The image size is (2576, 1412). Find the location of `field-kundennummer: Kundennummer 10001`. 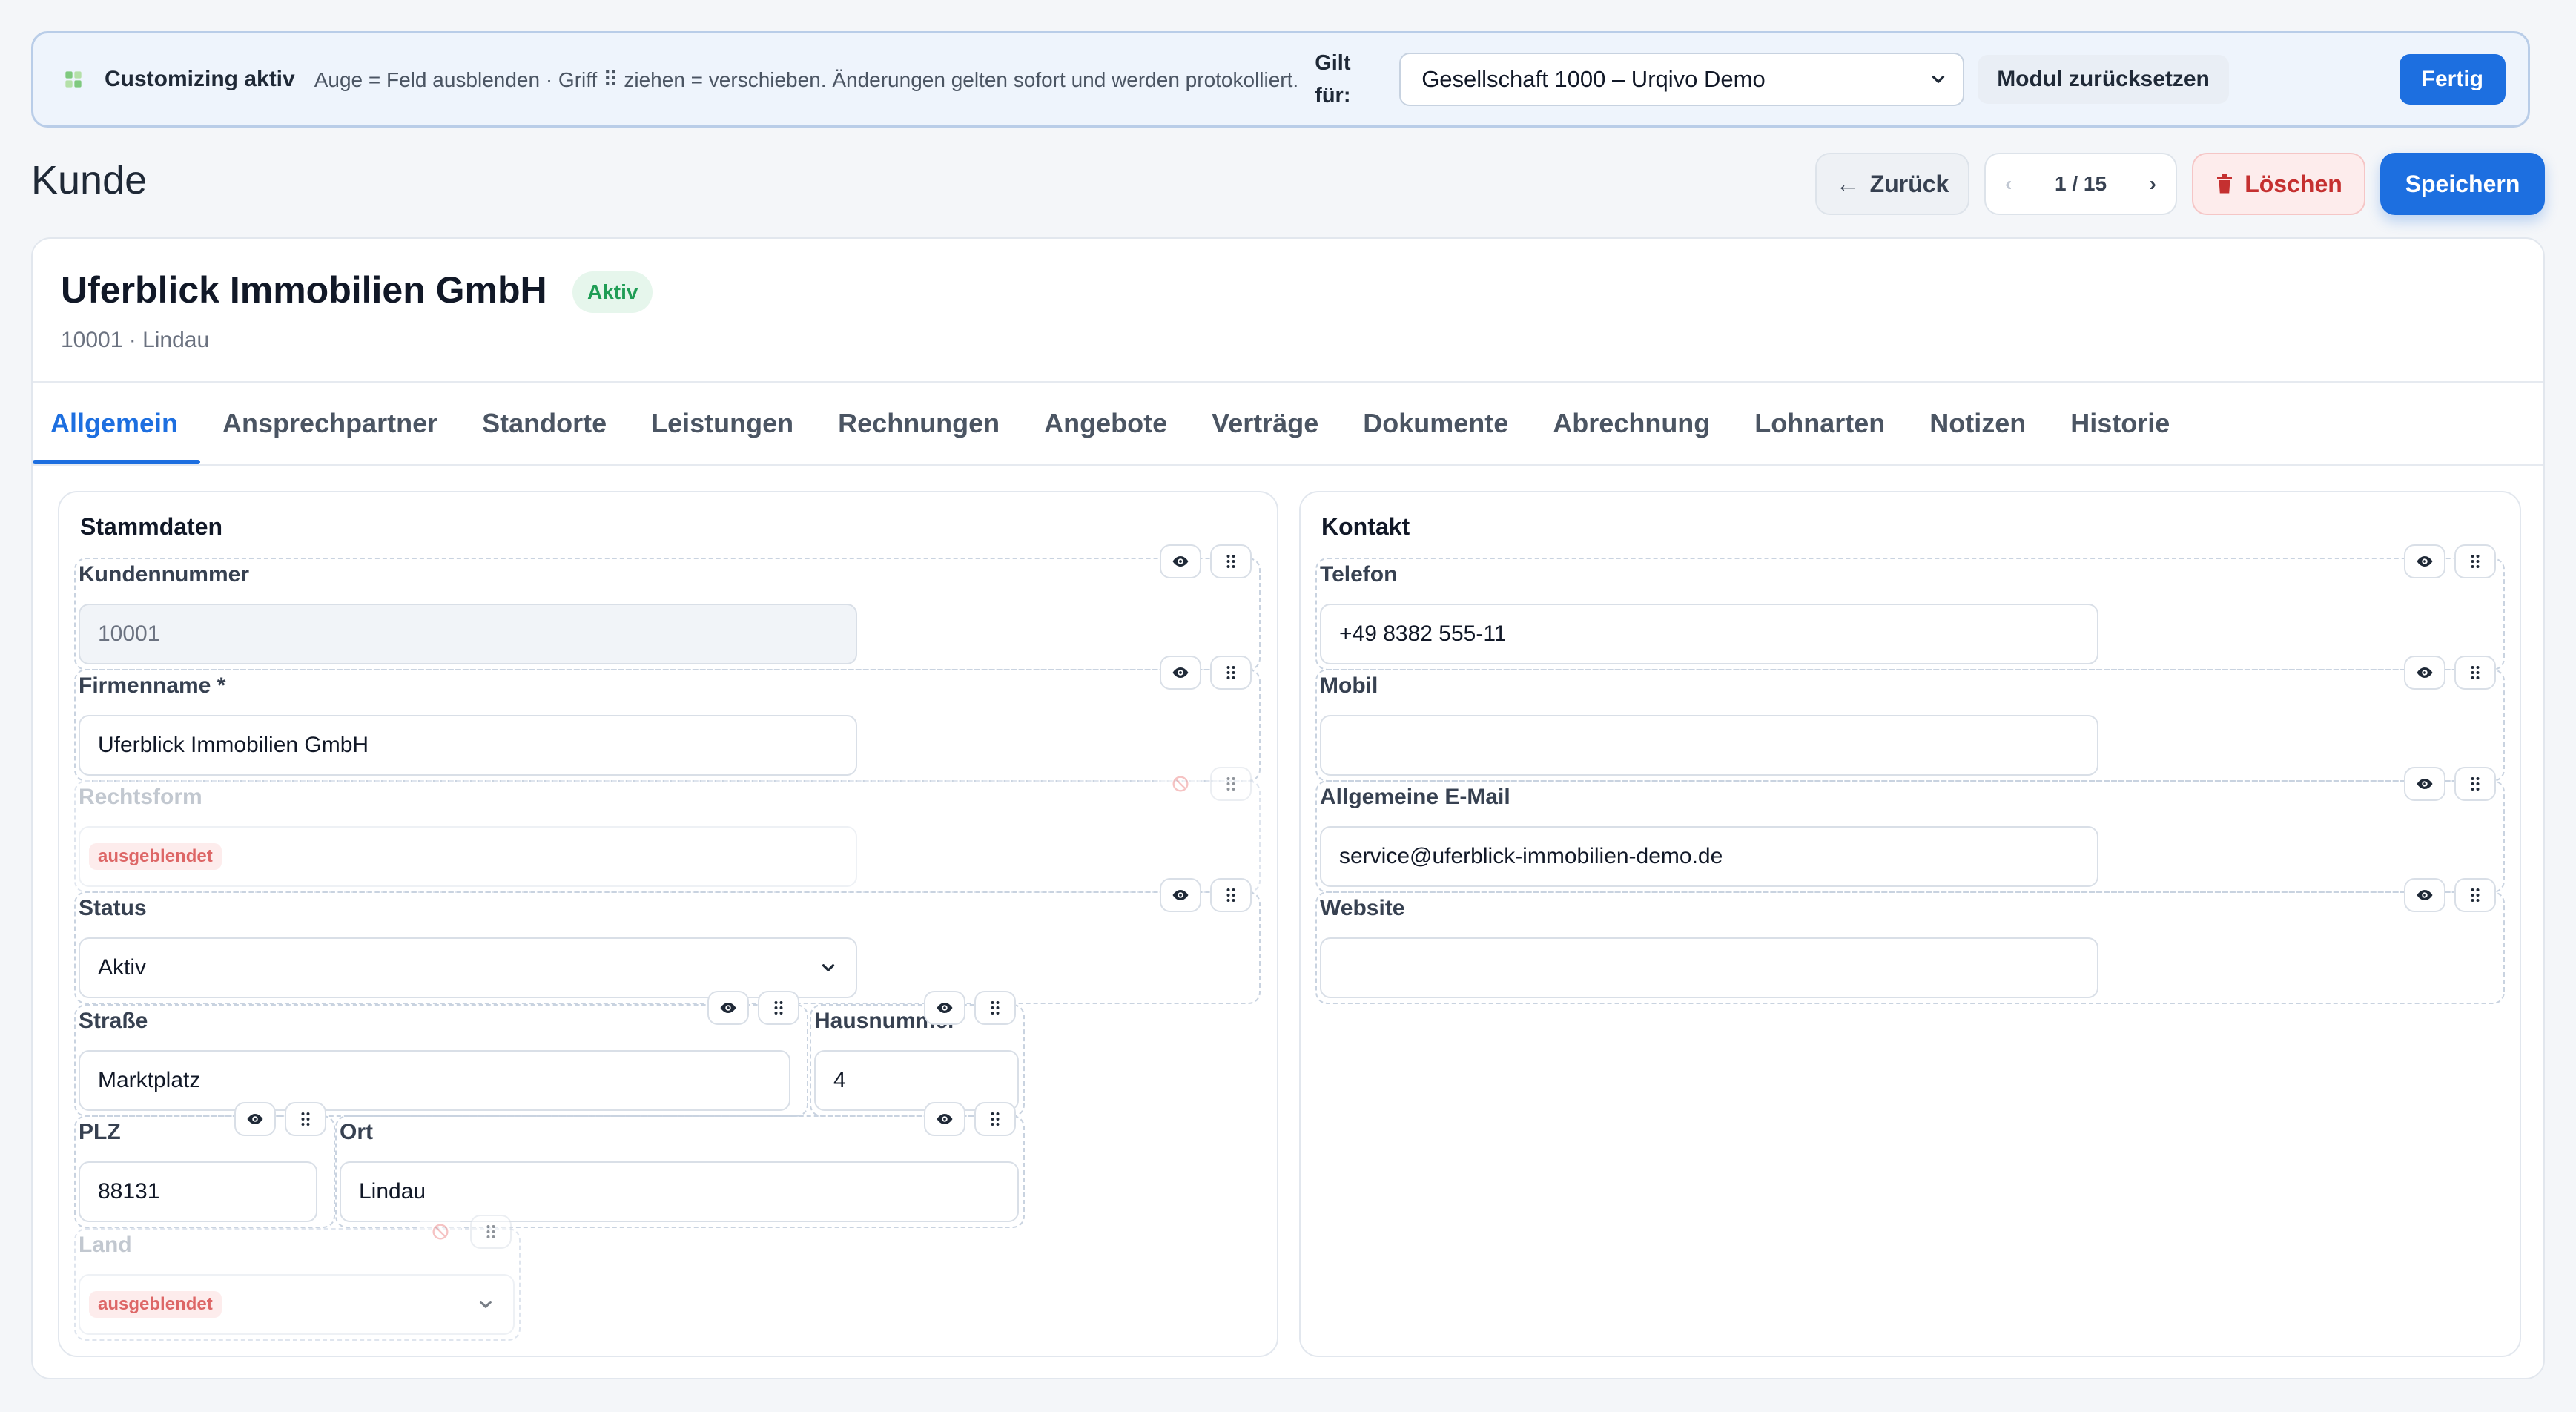

field-kundennummer: Kundennummer 10001 is located at coordinates (667, 607).